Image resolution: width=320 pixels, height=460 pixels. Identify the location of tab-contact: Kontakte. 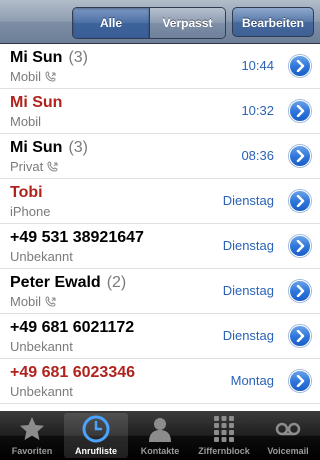
(160, 435).